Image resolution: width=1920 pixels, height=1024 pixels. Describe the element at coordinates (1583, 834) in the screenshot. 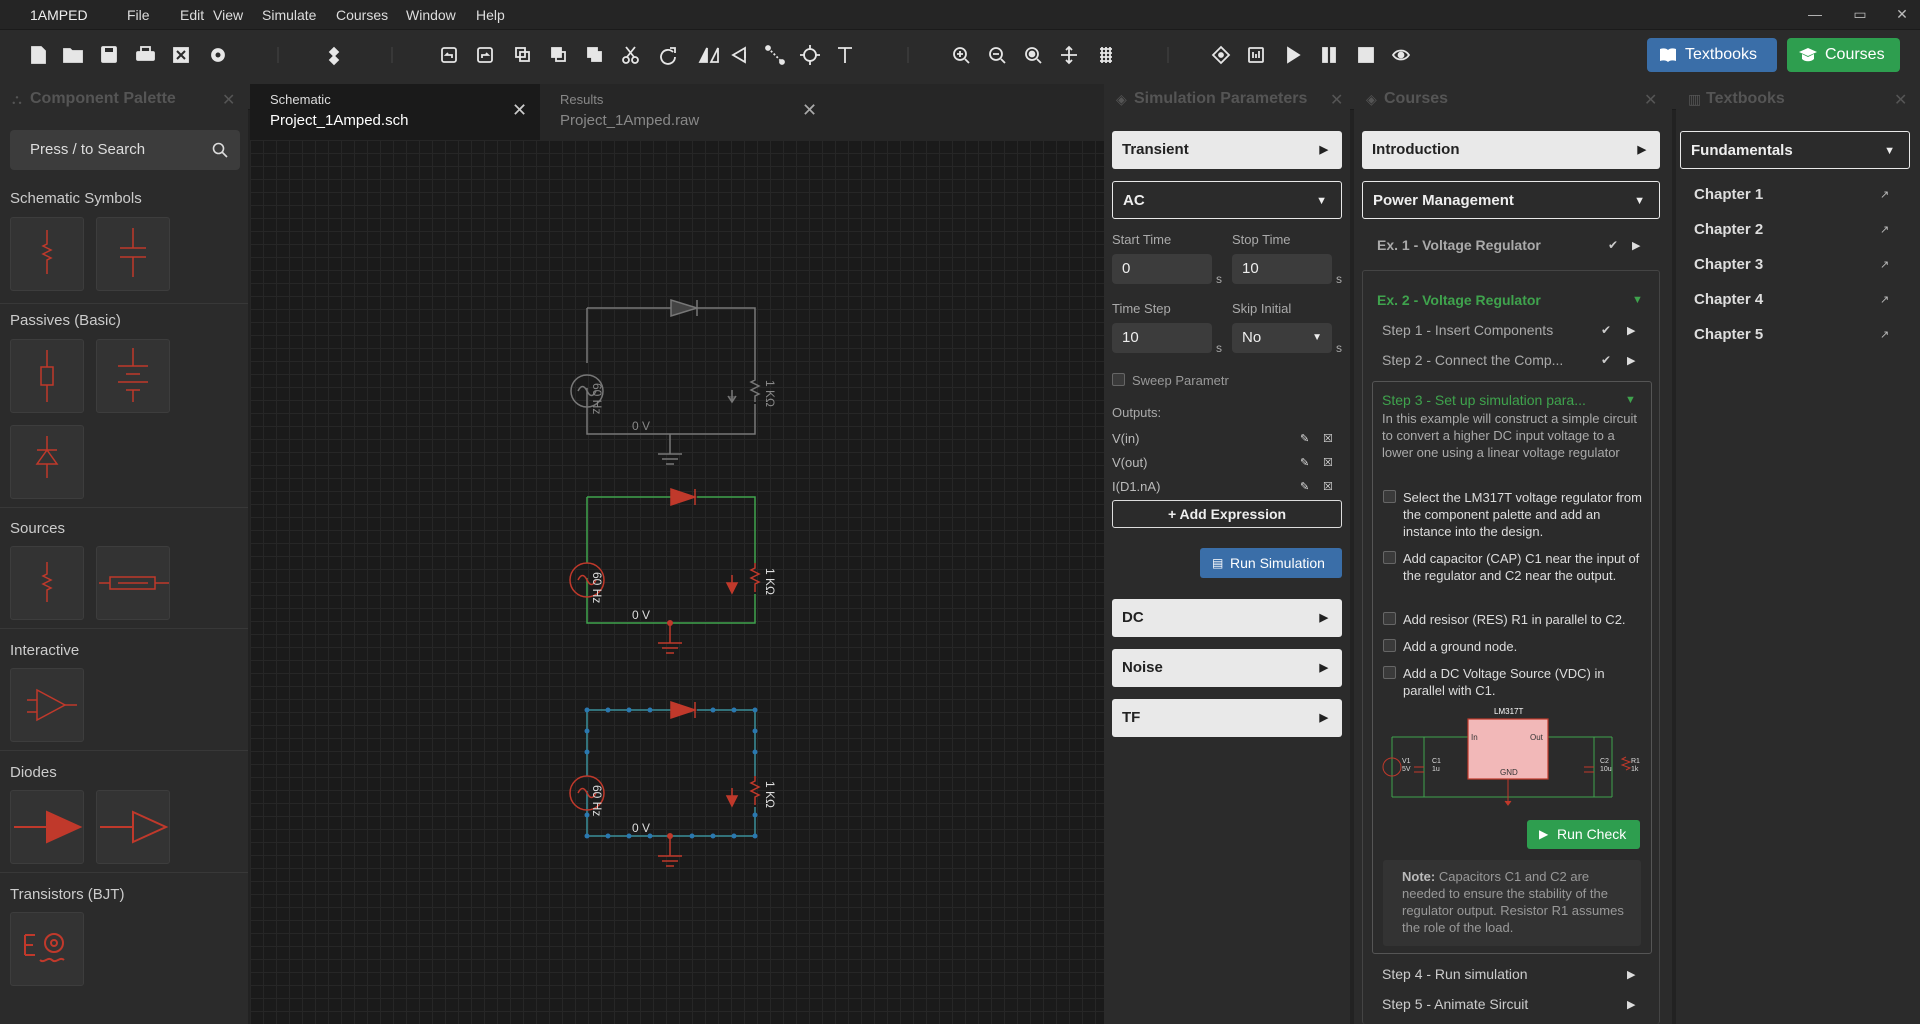

I see `run-check-button: ▶ Run Check` at that location.